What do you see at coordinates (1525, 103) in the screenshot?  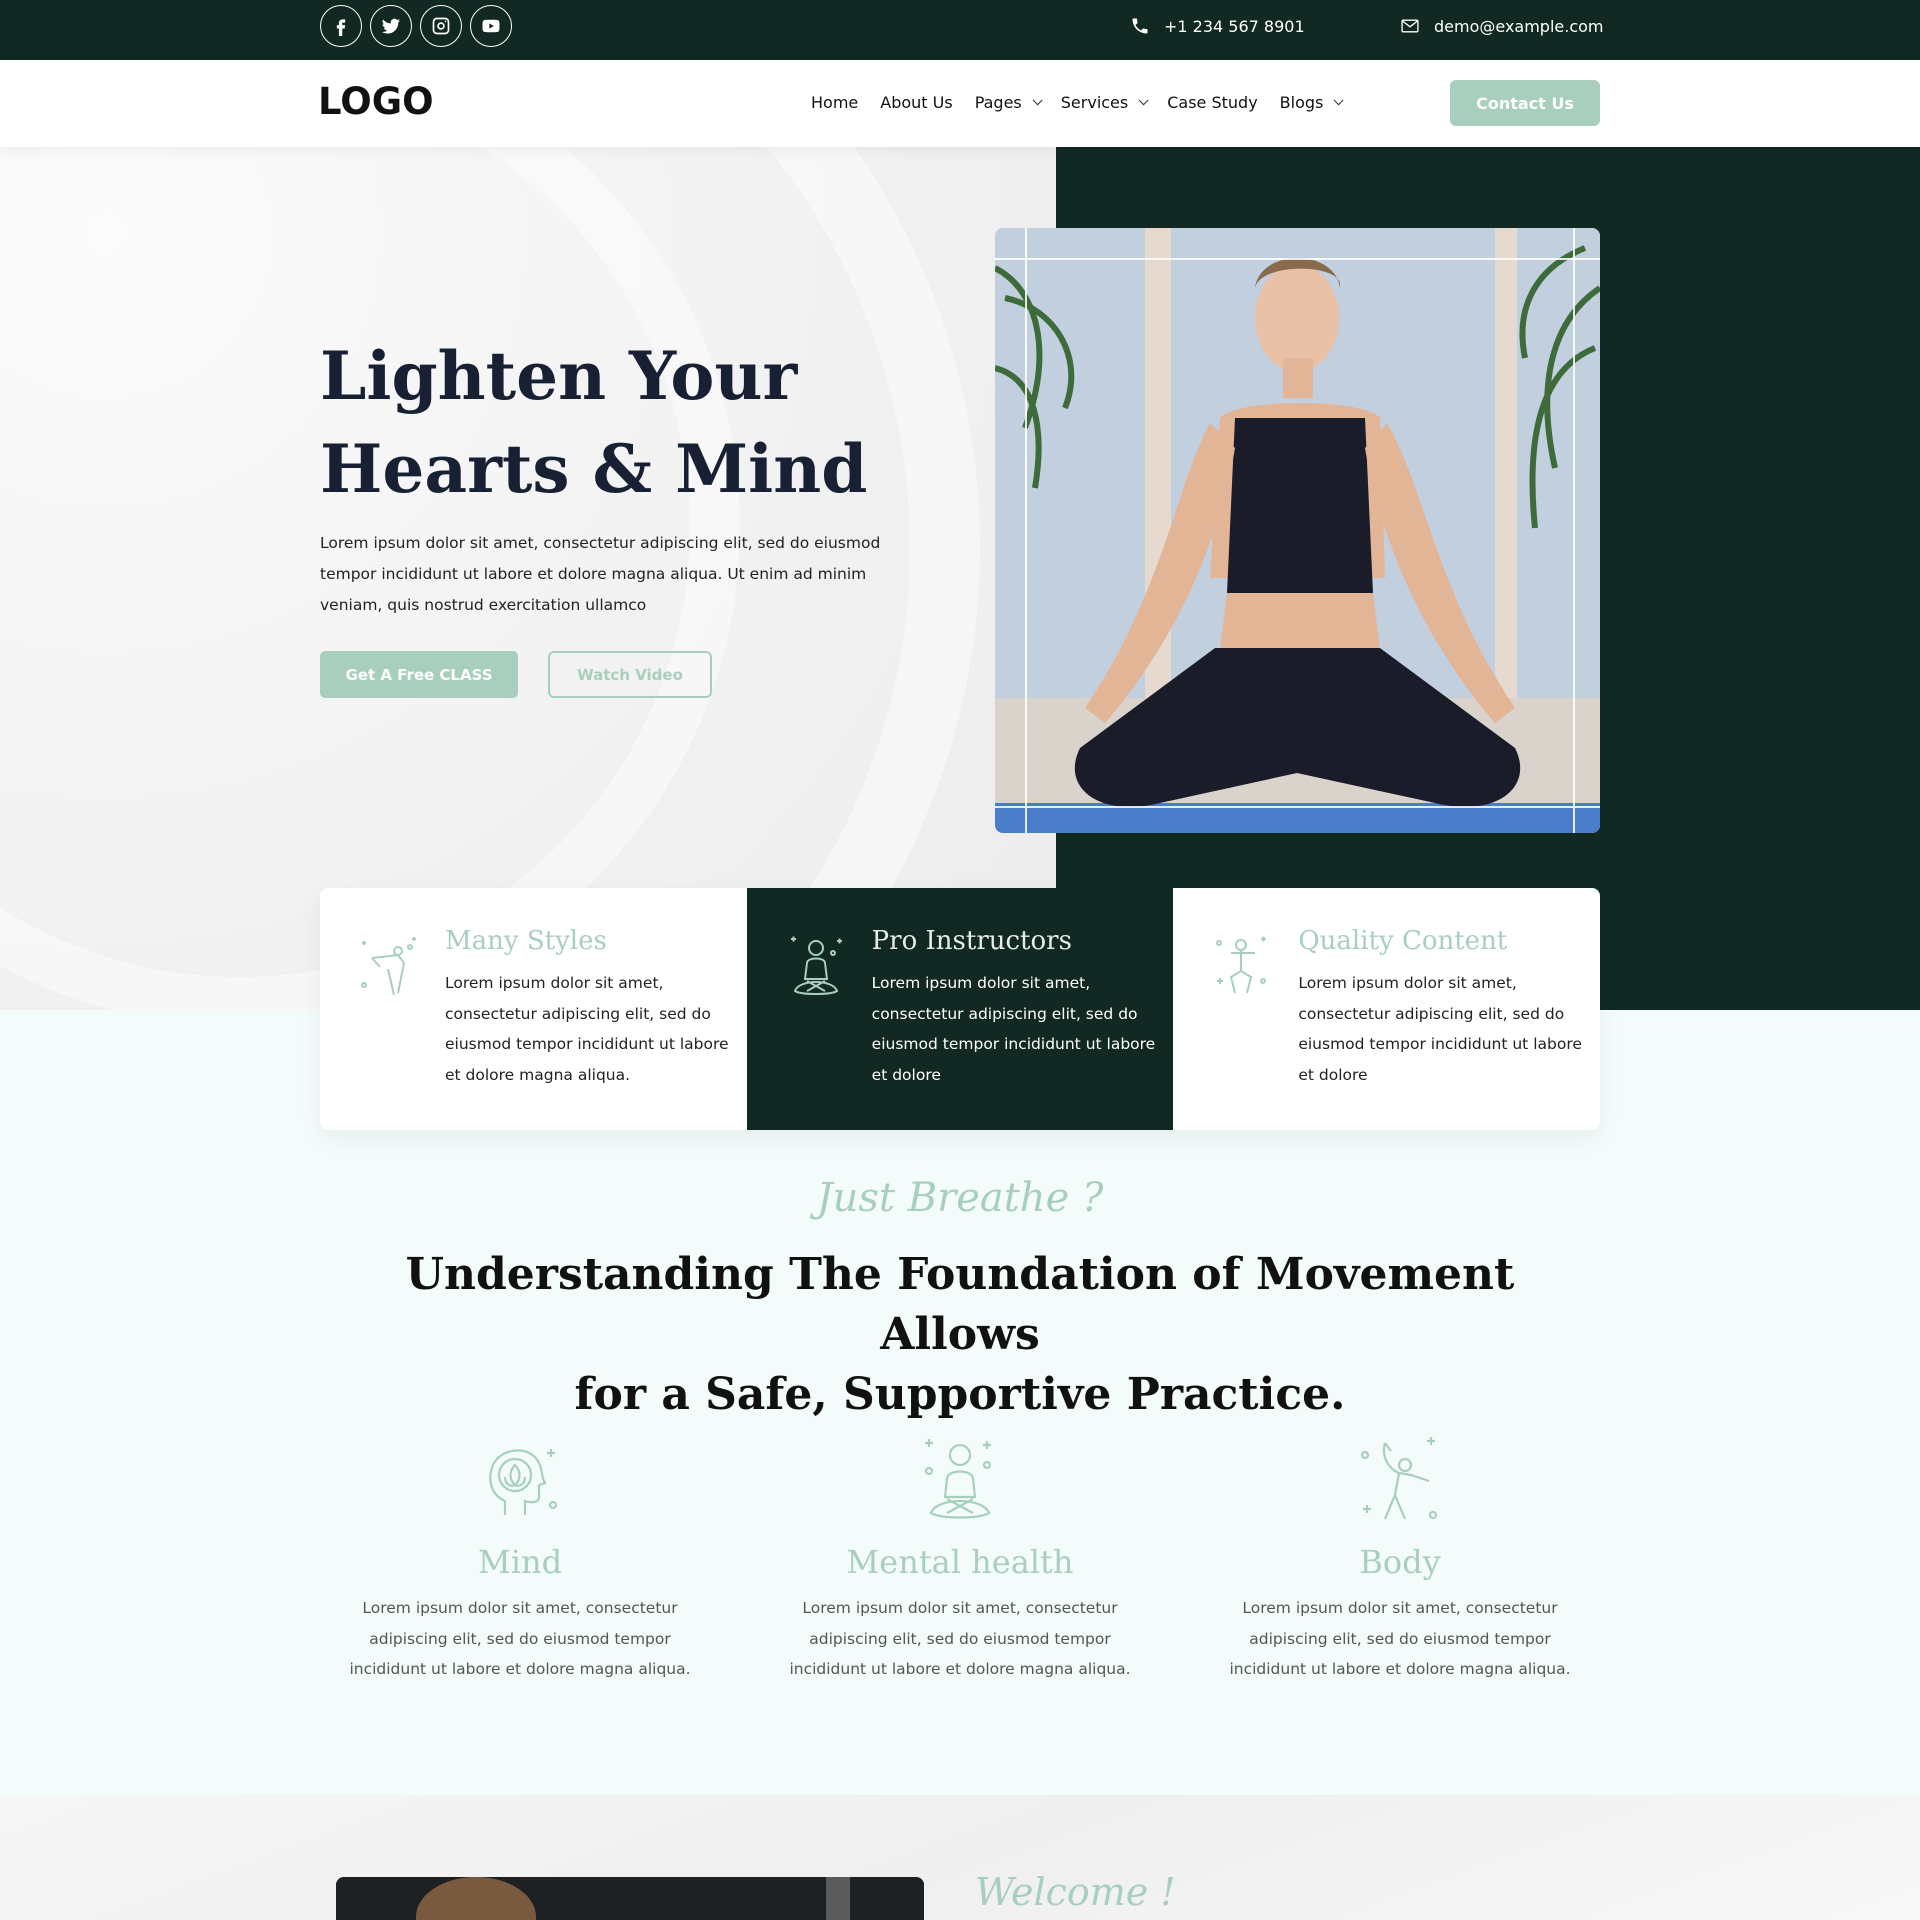 I see `contact-us-button: Contact Us` at bounding box center [1525, 103].